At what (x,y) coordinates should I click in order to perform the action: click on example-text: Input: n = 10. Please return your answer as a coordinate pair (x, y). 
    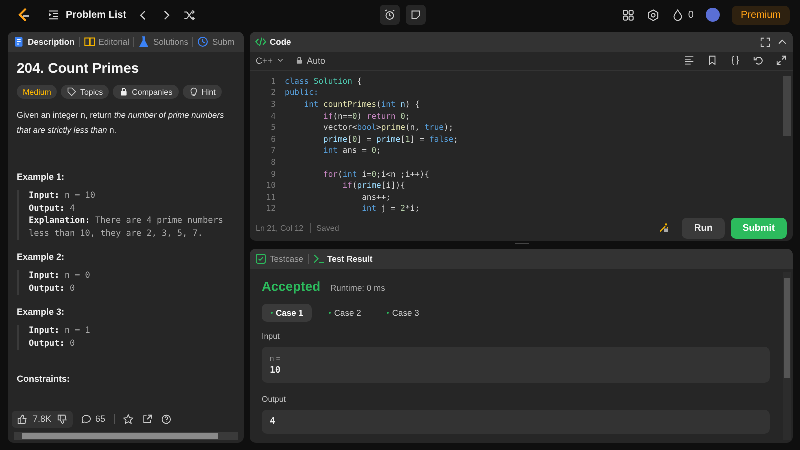
    Looking at the image, I should click on (63, 196).